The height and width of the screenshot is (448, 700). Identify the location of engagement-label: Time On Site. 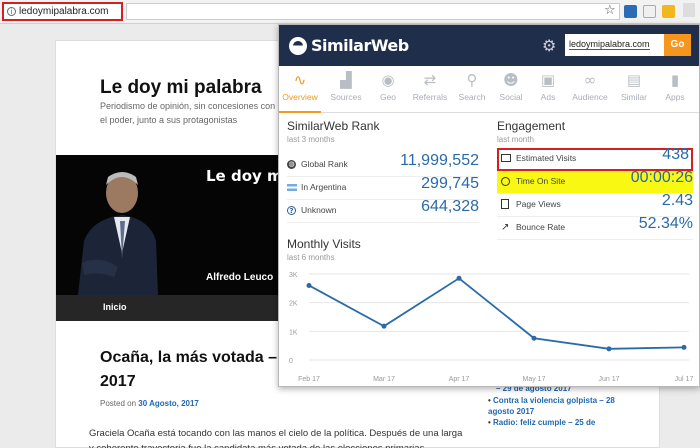
(541, 181).